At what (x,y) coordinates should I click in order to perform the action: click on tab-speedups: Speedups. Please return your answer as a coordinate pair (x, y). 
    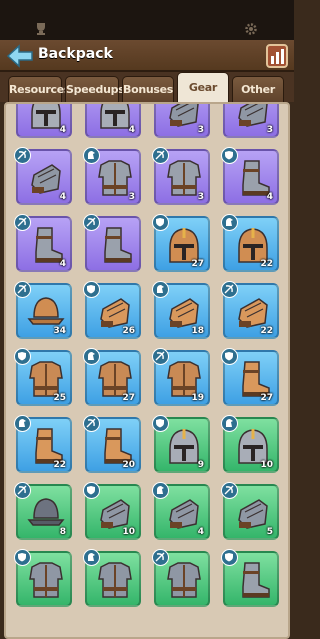
    Looking at the image, I should click on (95, 89).